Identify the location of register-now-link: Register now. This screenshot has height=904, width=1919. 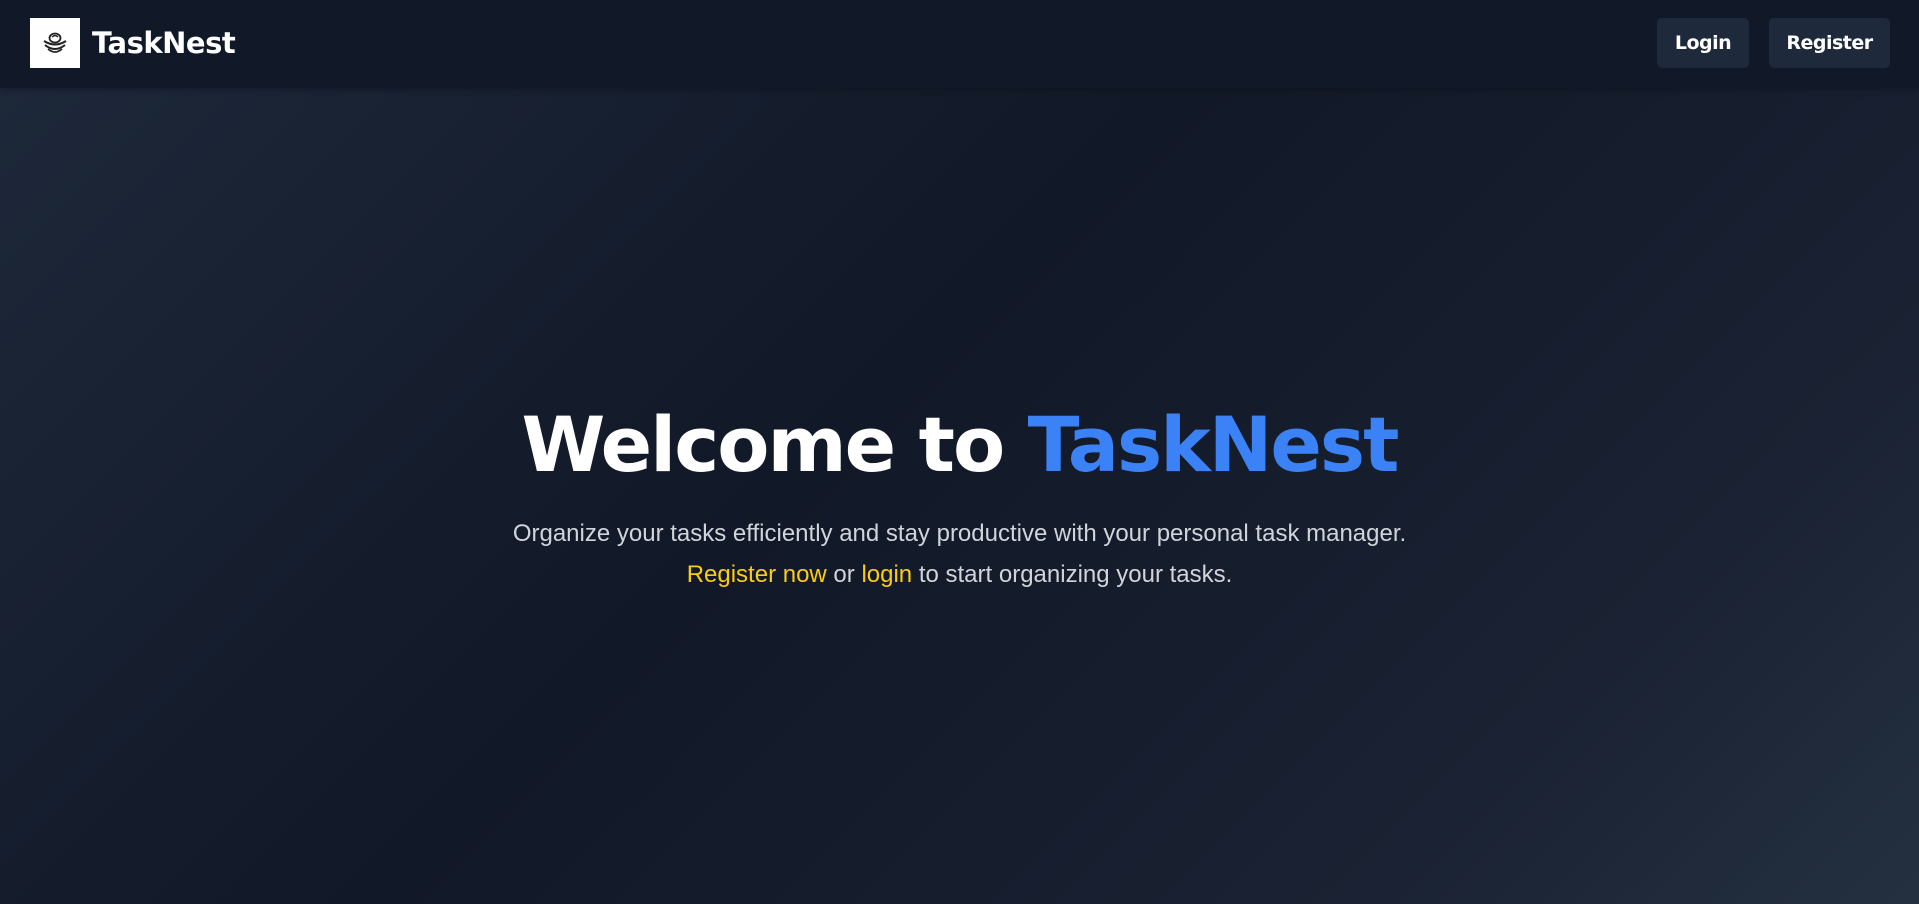
(757, 574).